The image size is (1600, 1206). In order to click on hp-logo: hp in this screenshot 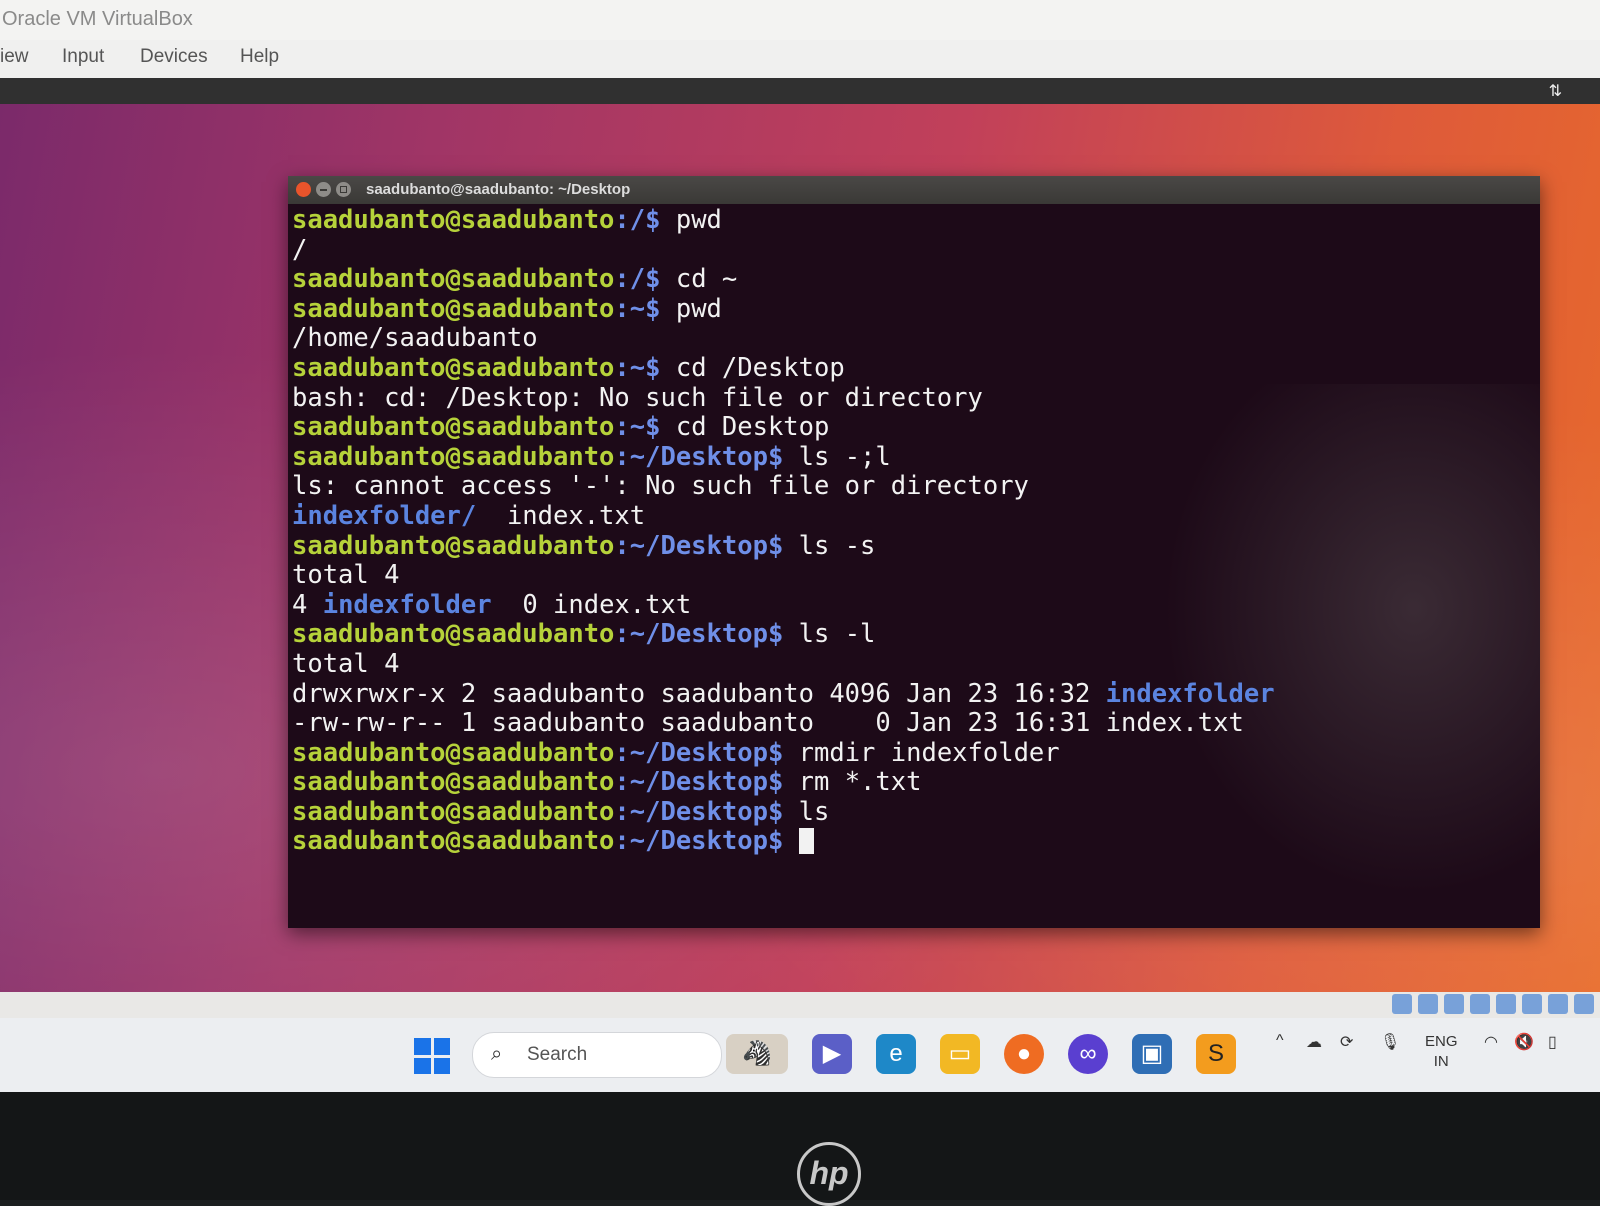, I will do `click(829, 1174)`.